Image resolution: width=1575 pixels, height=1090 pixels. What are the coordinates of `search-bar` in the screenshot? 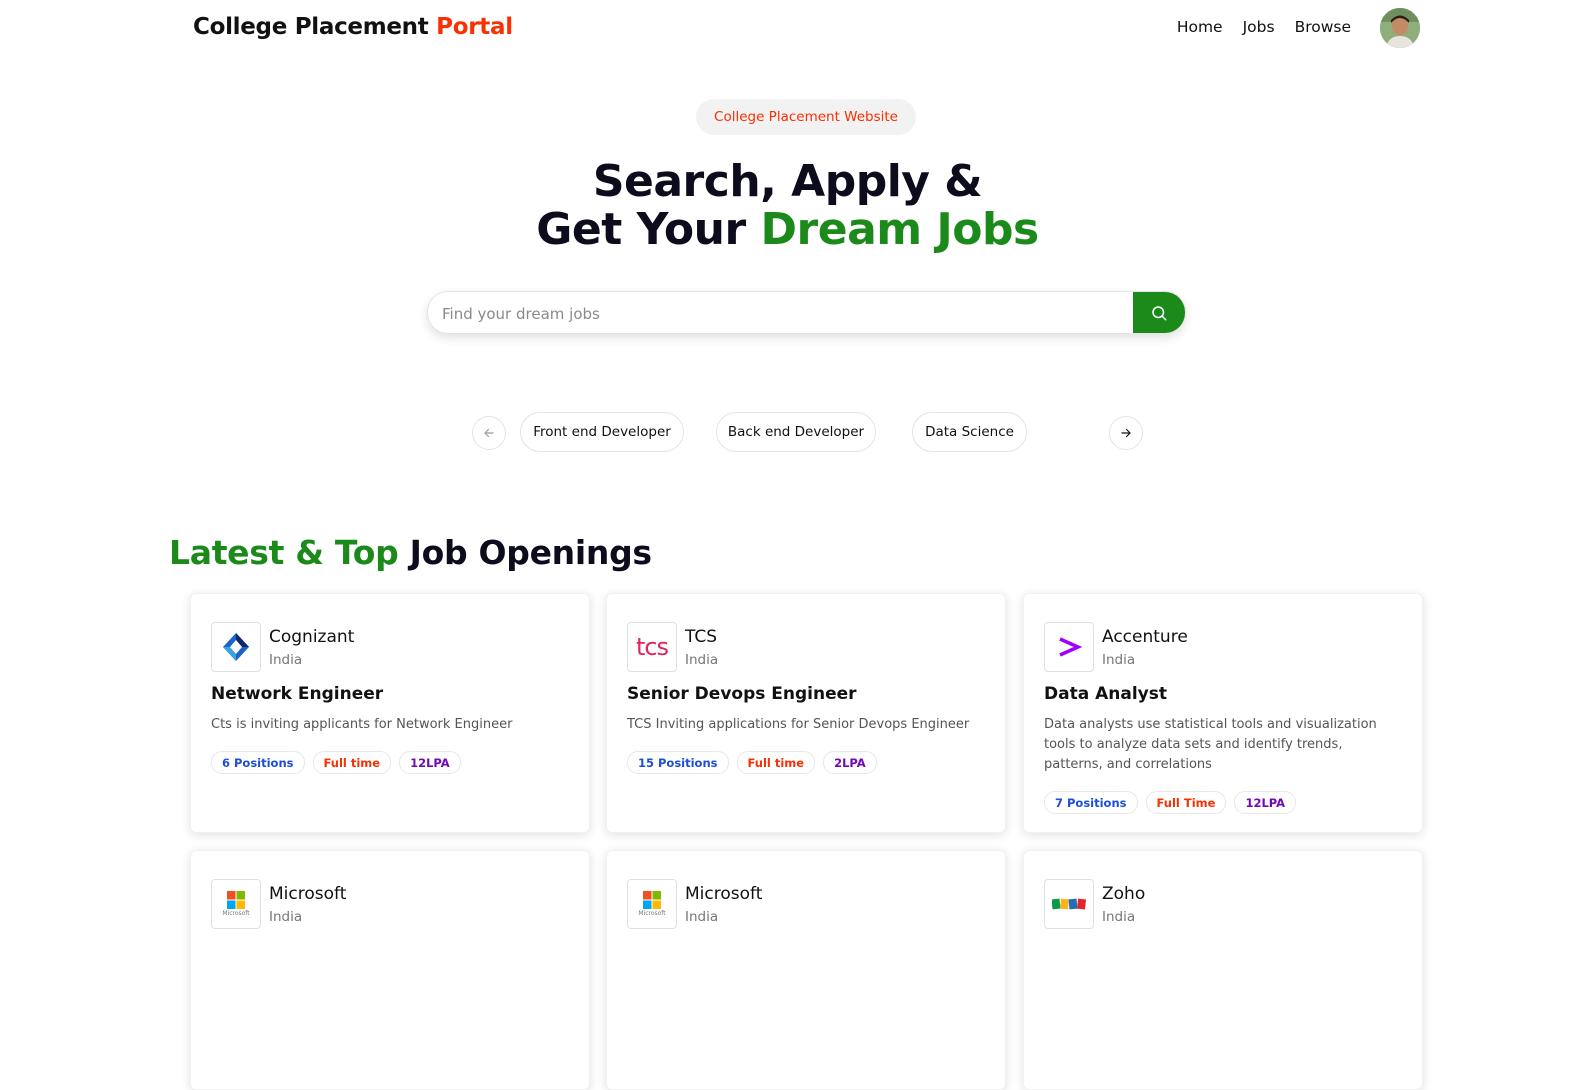 It's located at (806, 312).